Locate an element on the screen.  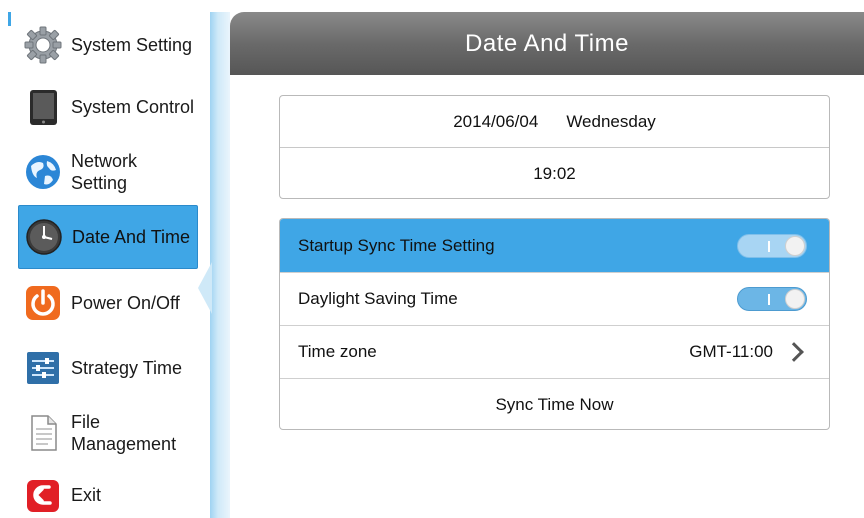
sidebar-item-label: Network Setting is located at coordinates (104, 172).